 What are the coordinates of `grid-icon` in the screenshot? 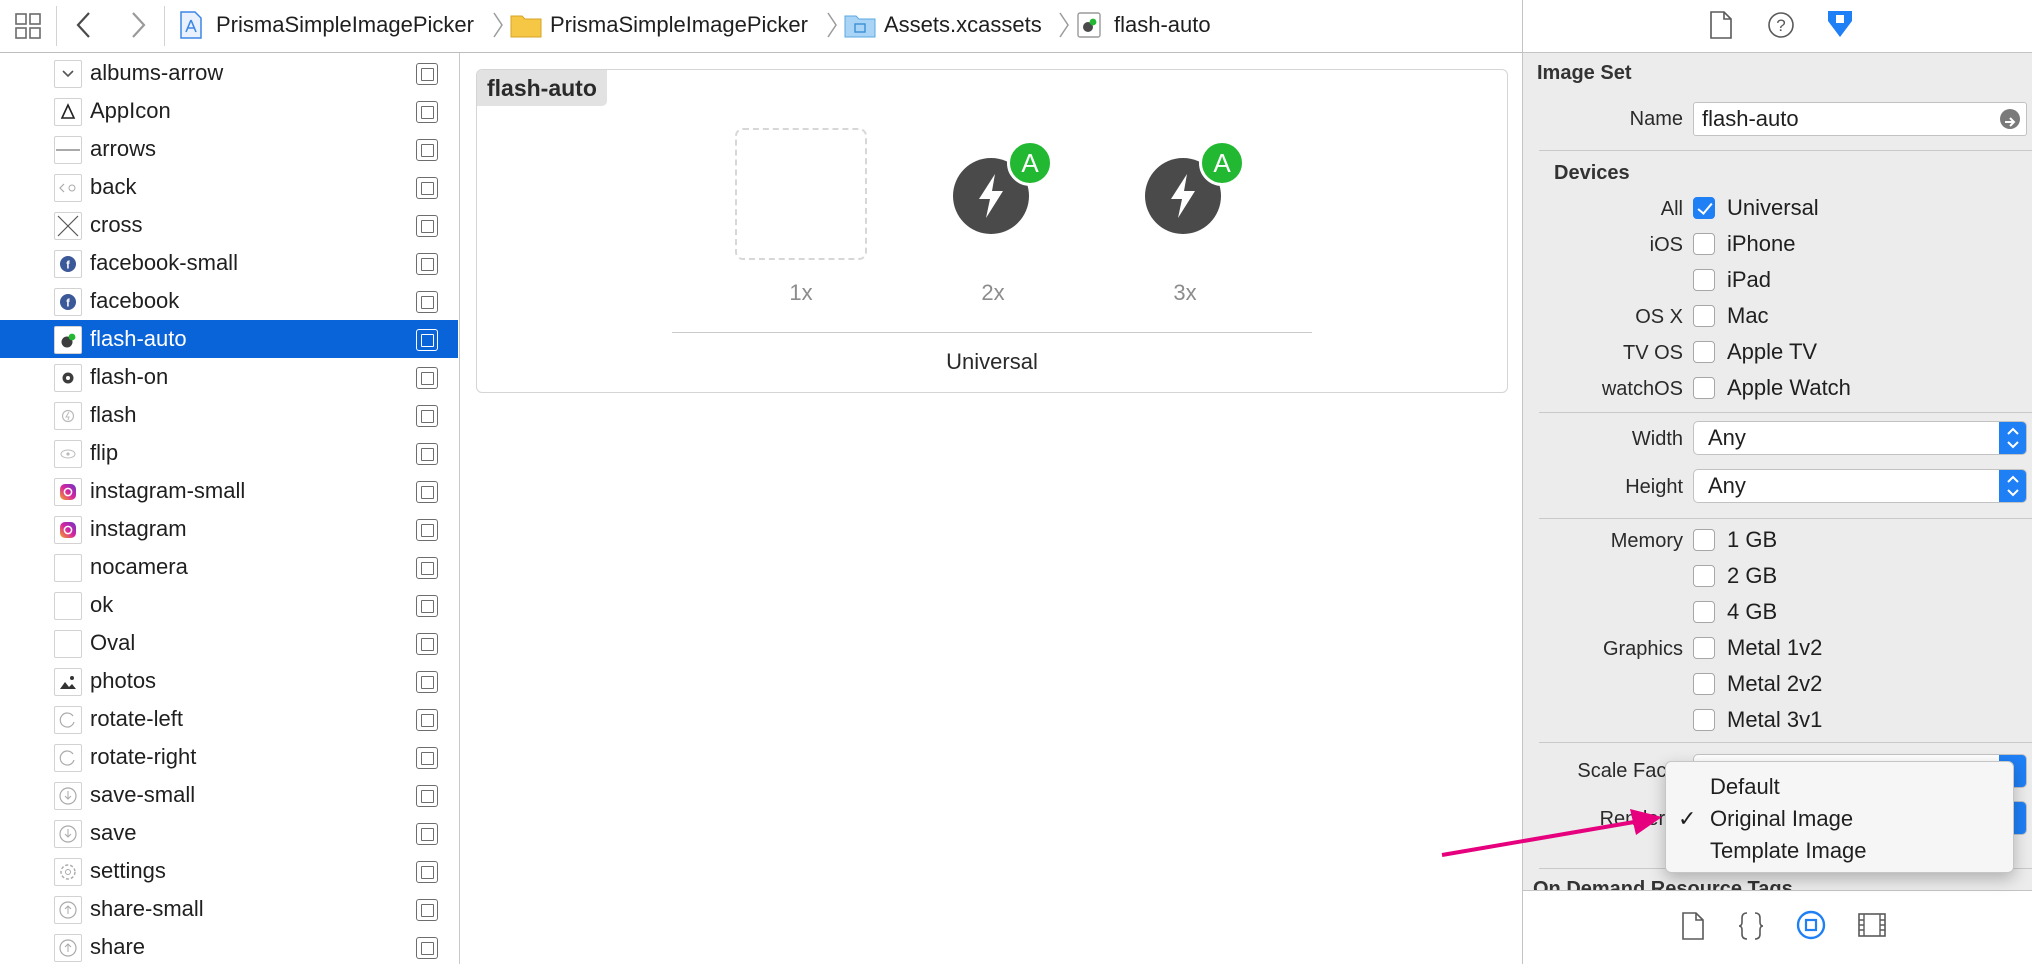 It's located at (28, 26).